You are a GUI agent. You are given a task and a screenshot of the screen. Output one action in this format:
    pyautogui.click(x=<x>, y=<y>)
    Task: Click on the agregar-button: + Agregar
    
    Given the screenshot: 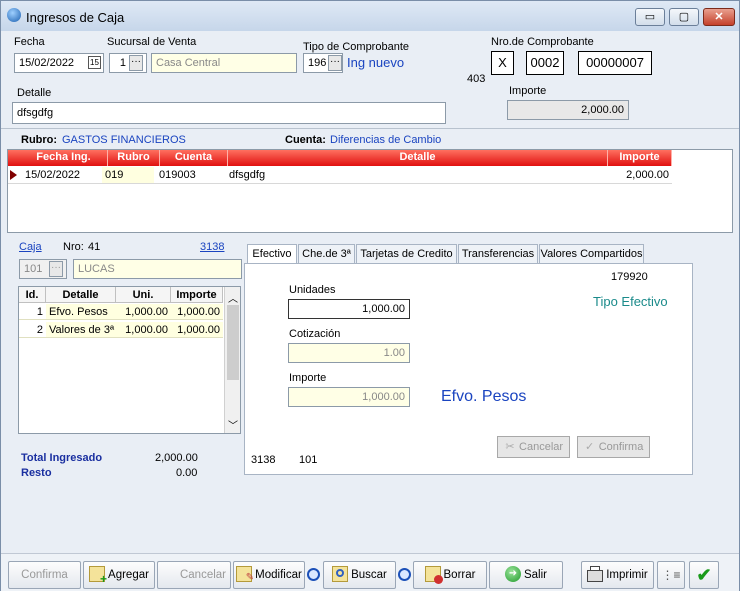 What is the action you would take?
    pyautogui.click(x=119, y=575)
    